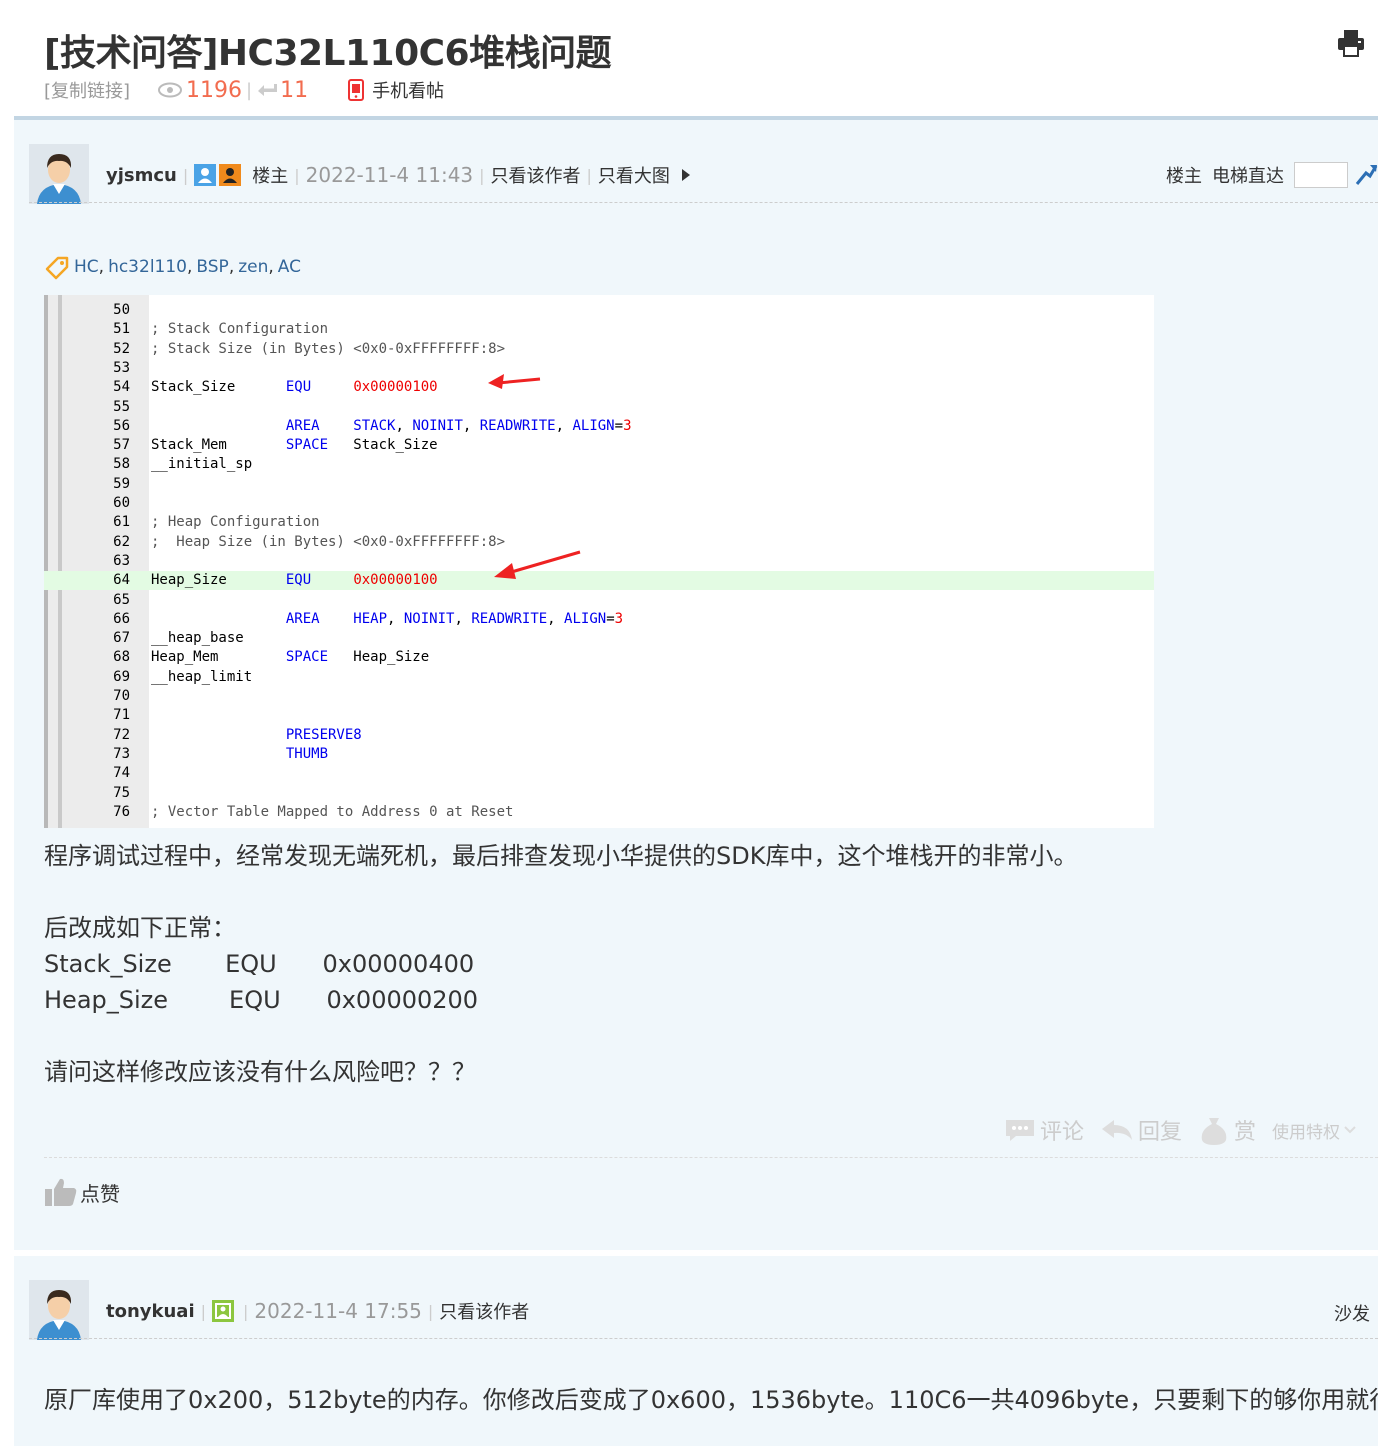  What do you see at coordinates (1061, 1132) in the screenshot?
I see `comment-label: 评论` at bounding box center [1061, 1132].